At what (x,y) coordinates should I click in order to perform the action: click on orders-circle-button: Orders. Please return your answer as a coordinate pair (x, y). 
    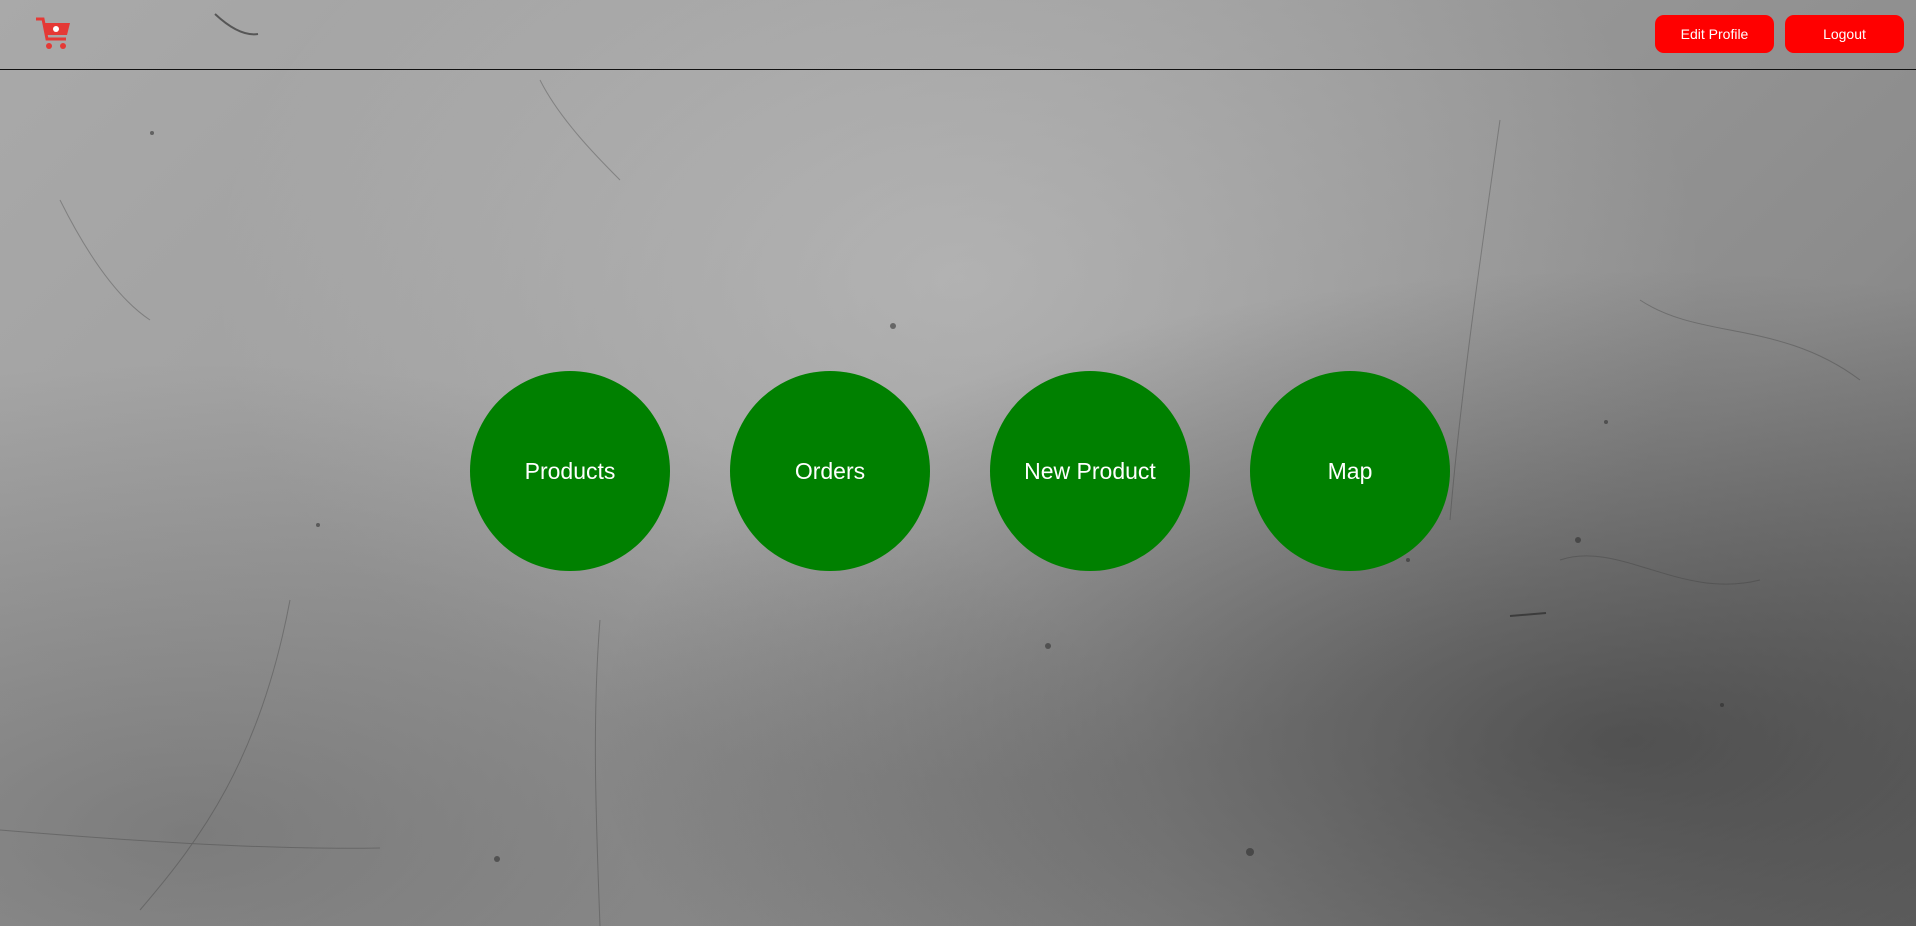
    Looking at the image, I should click on (830, 471).